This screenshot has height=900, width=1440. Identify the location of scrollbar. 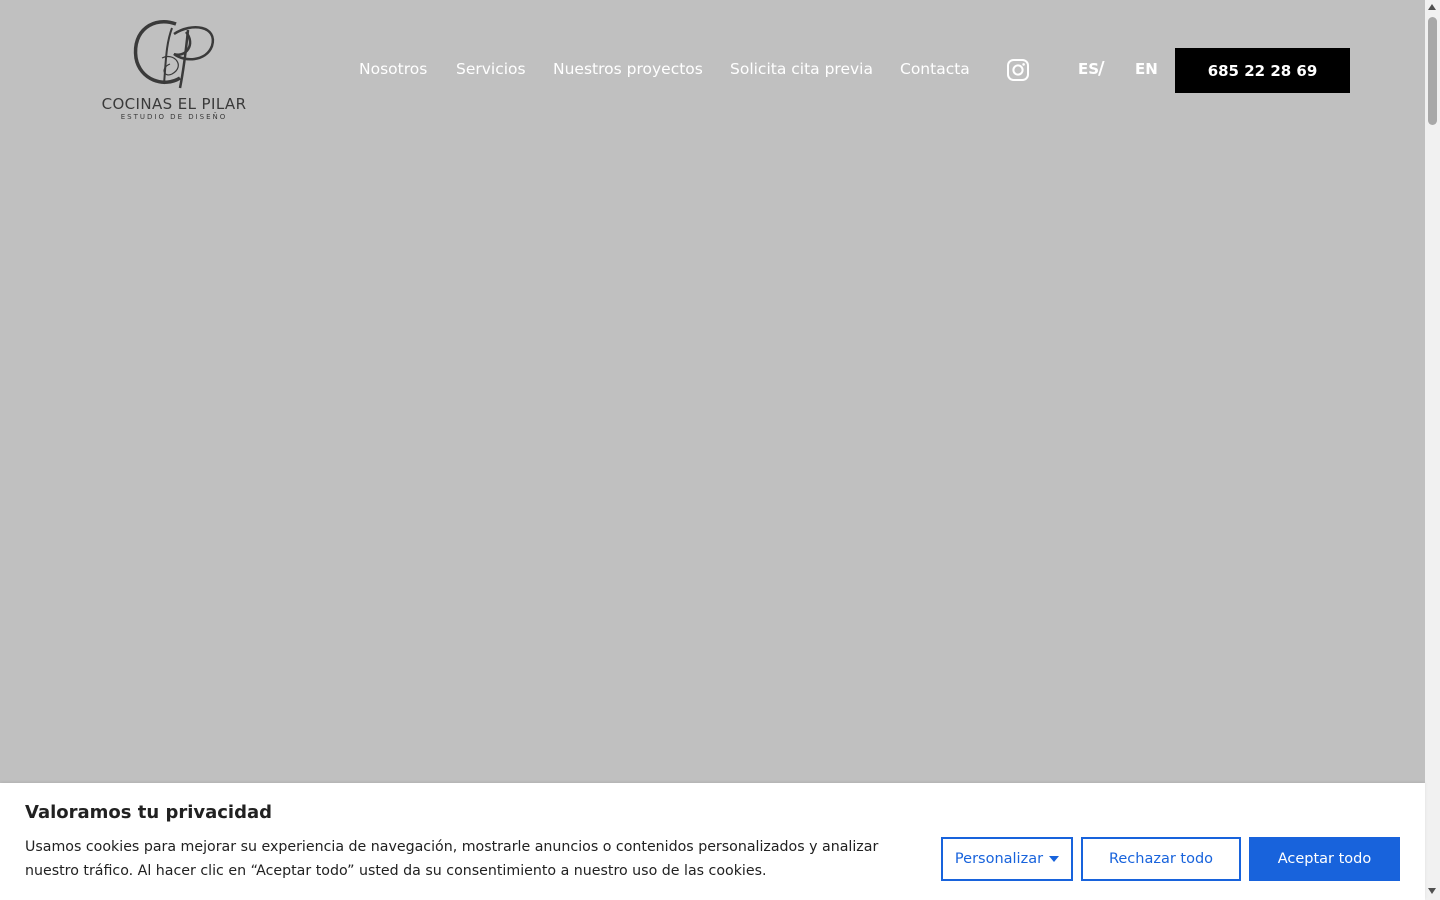
(1432, 450).